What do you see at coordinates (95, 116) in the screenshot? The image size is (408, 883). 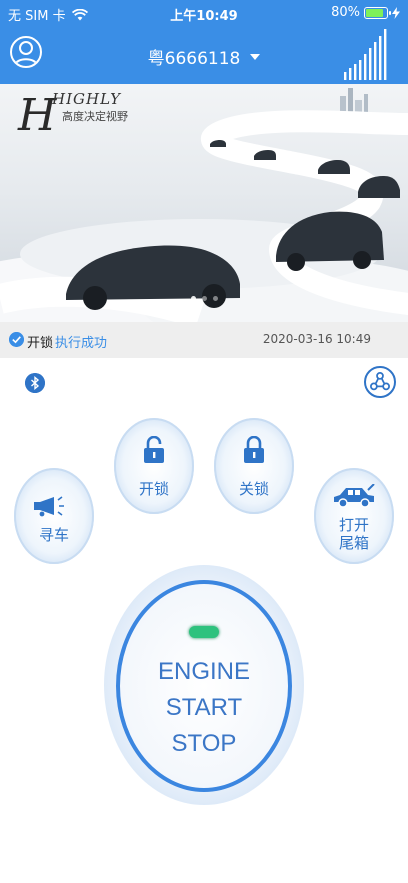 I see `banner-subtitle: 高度决定视野` at bounding box center [95, 116].